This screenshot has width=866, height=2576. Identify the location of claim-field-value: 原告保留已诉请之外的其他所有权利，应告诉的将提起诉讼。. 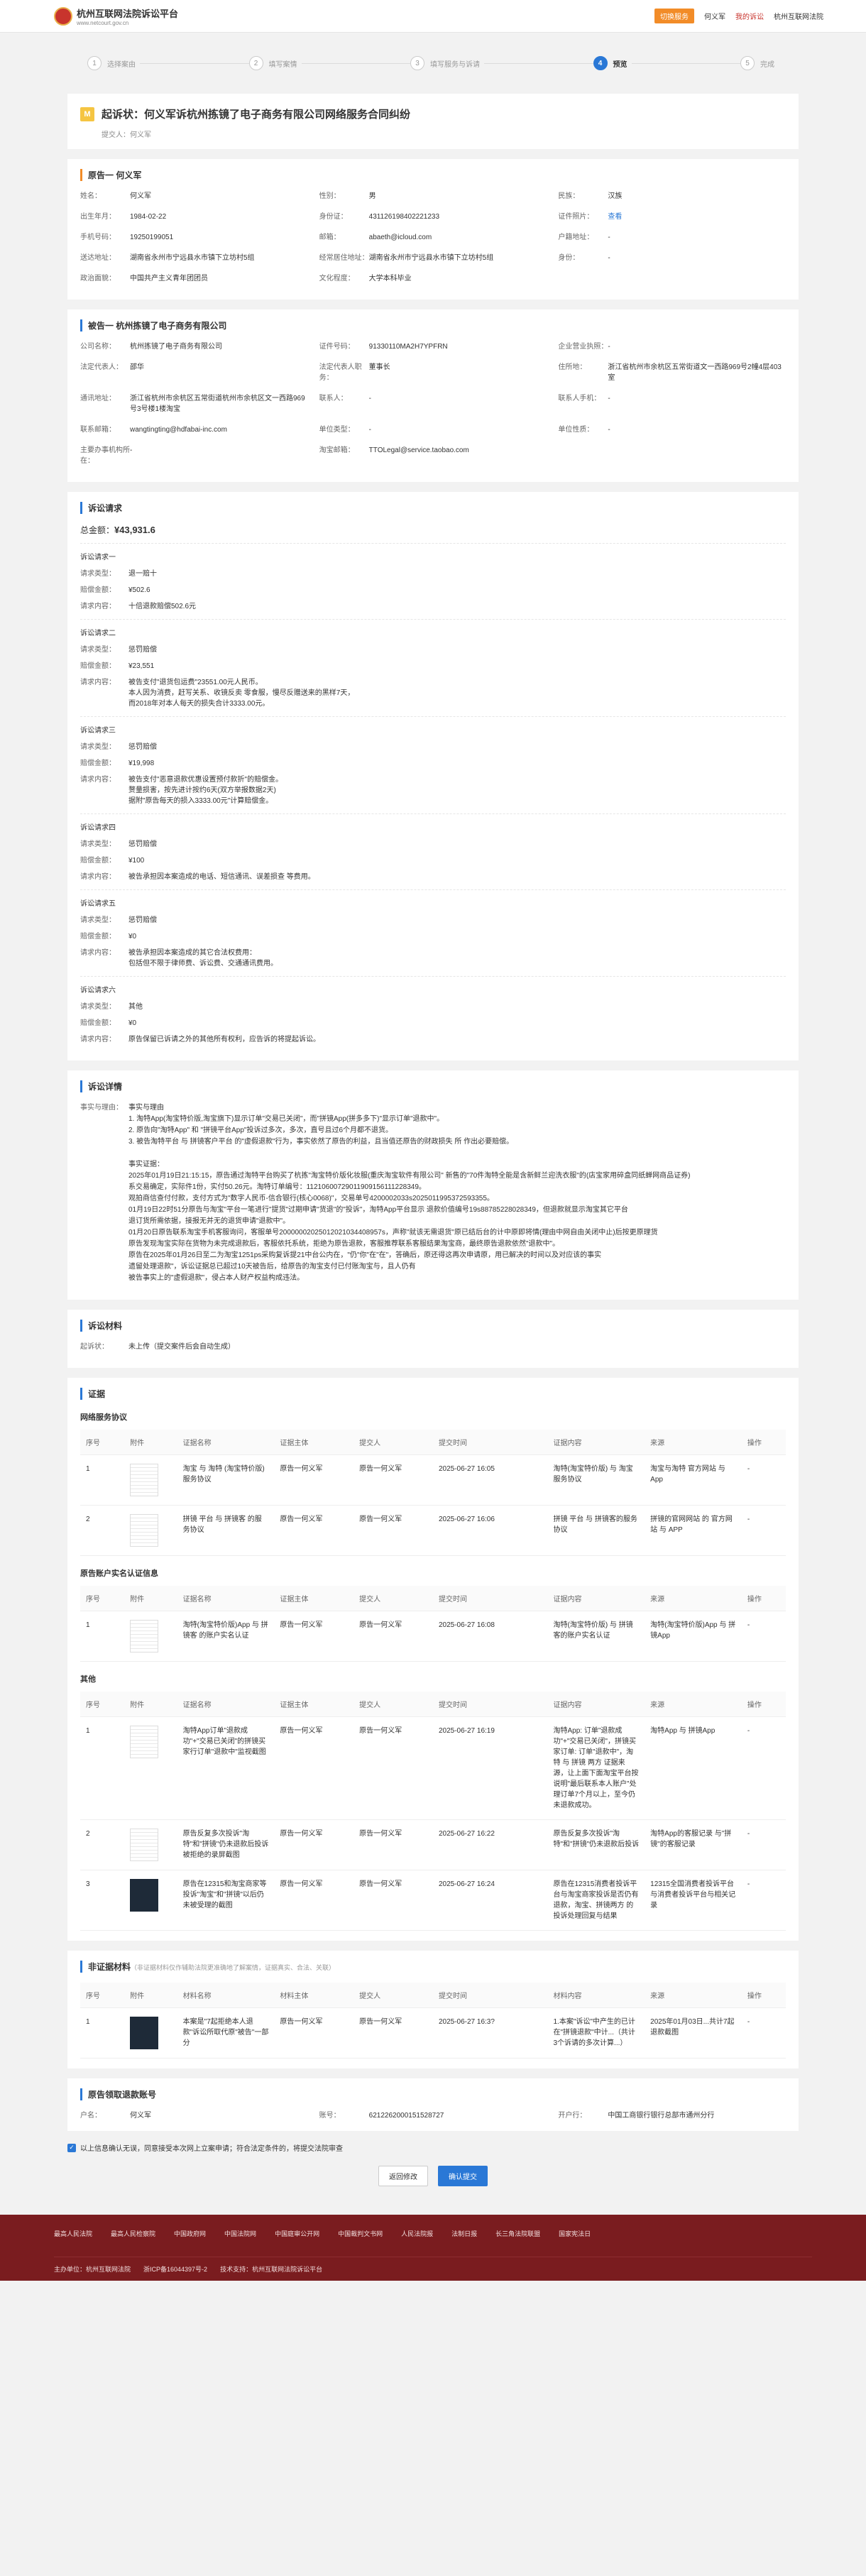
(224, 1039).